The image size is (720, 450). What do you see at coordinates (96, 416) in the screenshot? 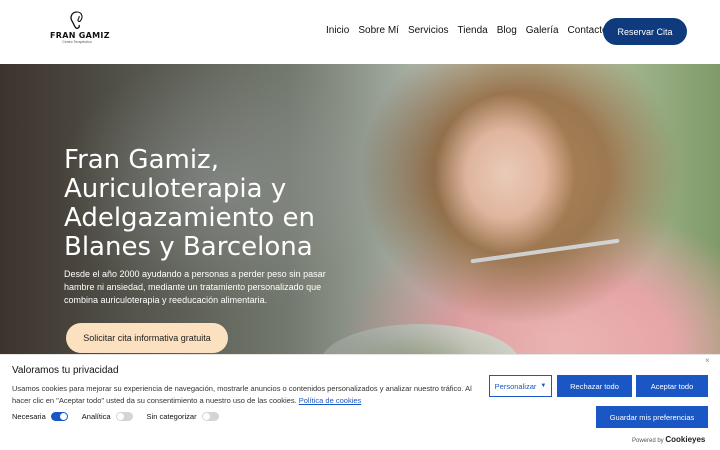
I see `toggle-label: Analítica` at bounding box center [96, 416].